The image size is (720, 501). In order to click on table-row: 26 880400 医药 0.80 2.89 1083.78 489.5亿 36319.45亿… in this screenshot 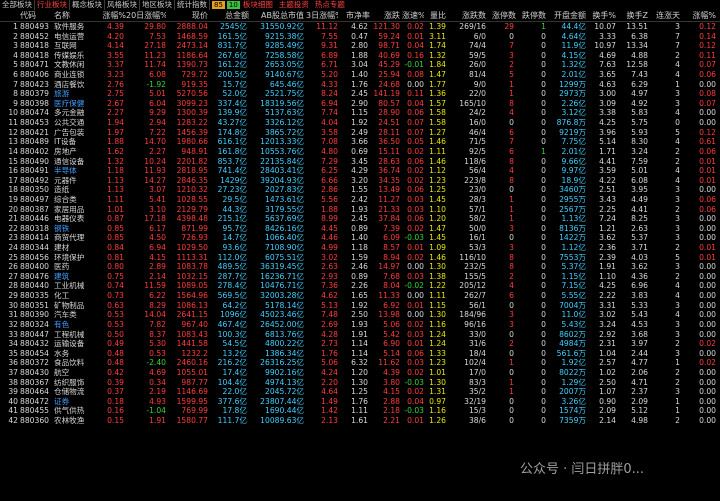, I will do `click(360, 267)`.